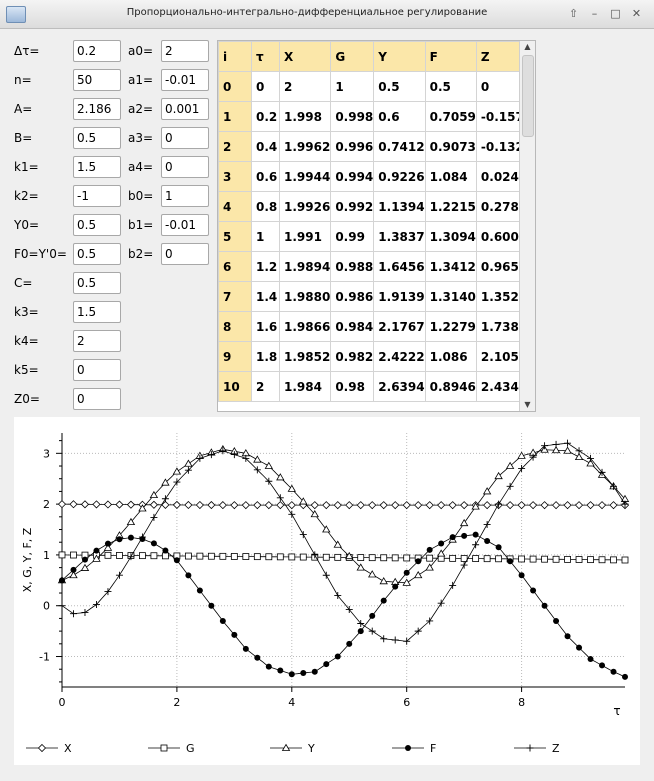  What do you see at coordinates (97, 196) in the screenshot?
I see `params_left-input: -1` at bounding box center [97, 196].